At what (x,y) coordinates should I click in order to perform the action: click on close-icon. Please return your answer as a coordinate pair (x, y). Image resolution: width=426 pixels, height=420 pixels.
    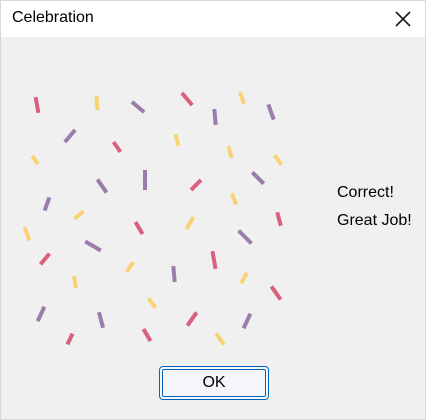
    Looking at the image, I should click on (403, 19).